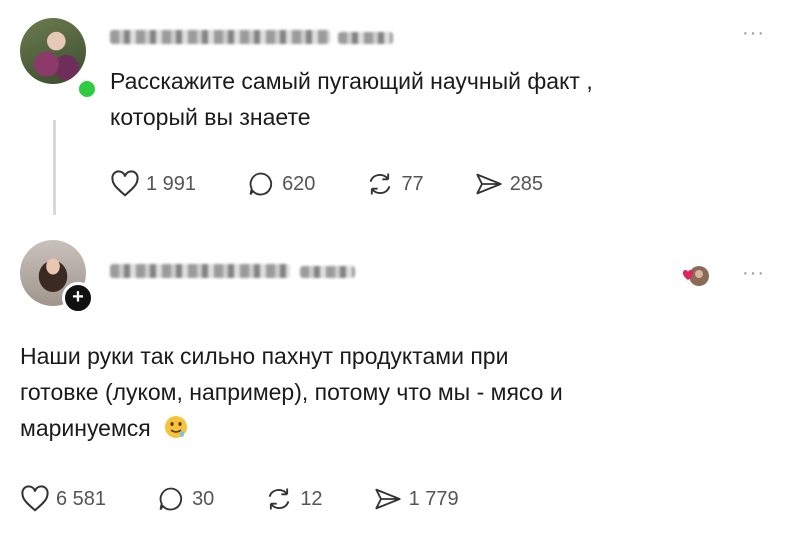  Describe the element at coordinates (311, 498) in the screenshot. I see `repost-count: 12` at that location.